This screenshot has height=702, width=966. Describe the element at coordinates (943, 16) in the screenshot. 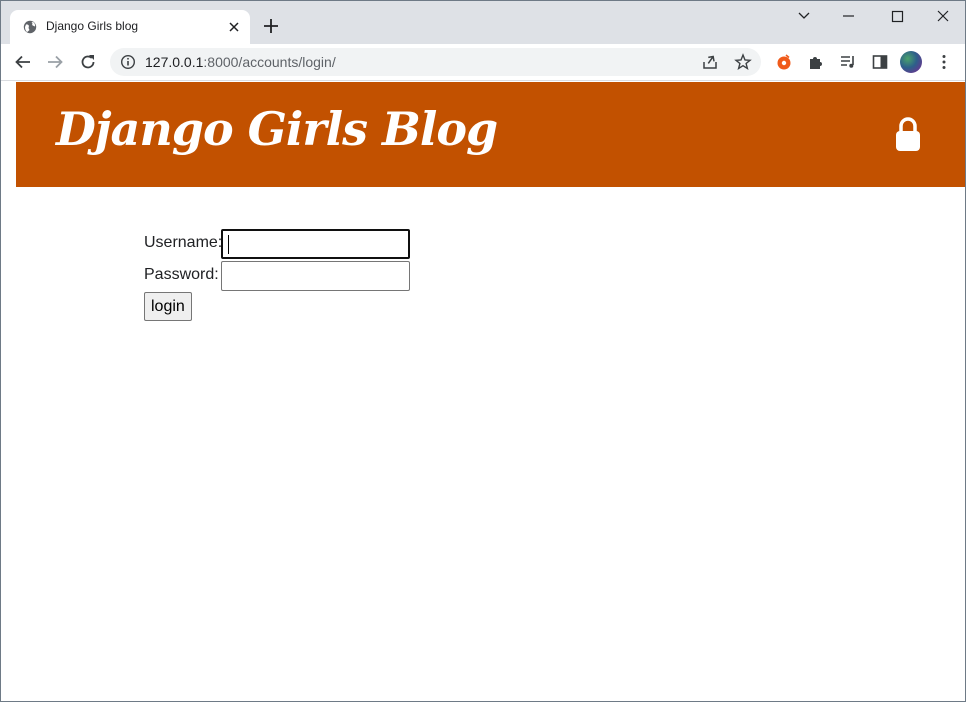

I see `window-close-icon` at that location.